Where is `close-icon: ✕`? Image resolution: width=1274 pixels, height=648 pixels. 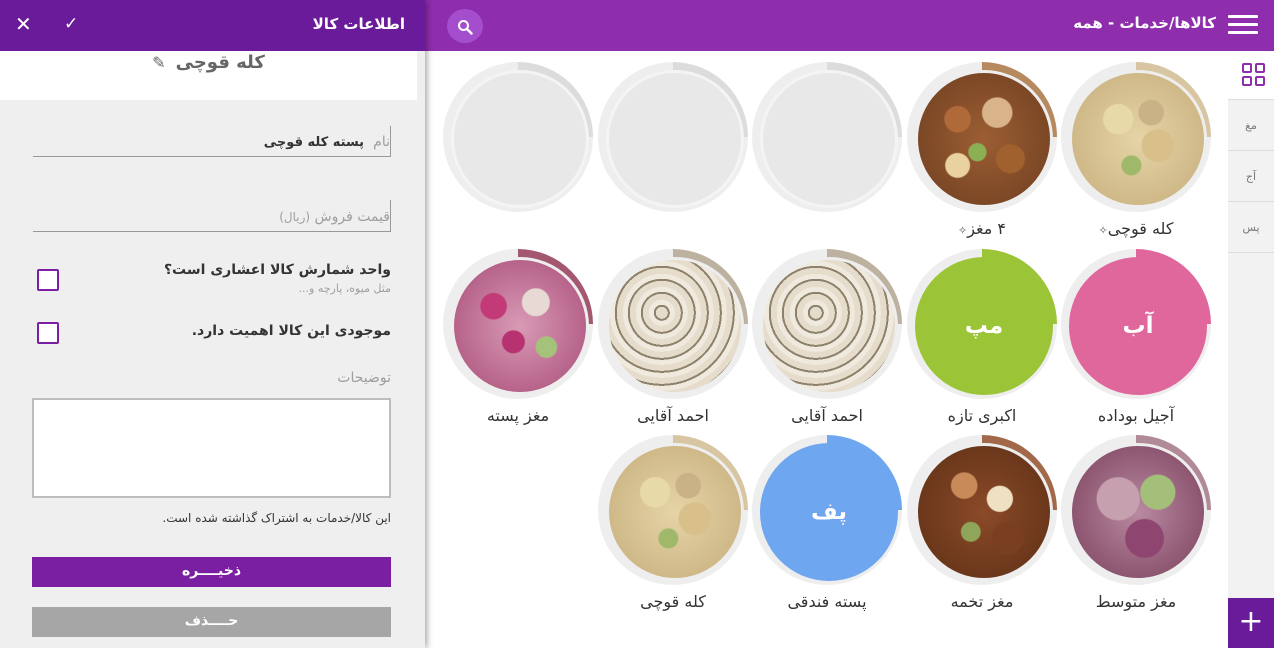
close-icon: ✕ is located at coordinates (23, 24).